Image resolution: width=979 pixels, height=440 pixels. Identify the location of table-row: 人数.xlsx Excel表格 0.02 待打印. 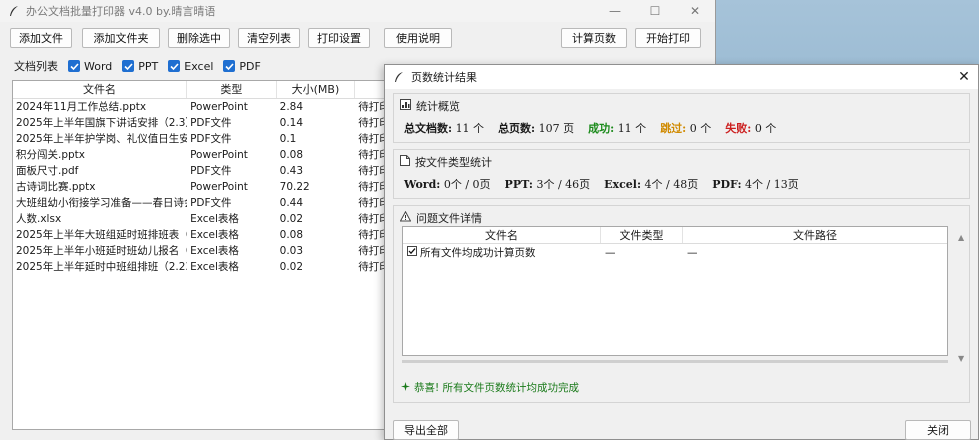
(207, 219).